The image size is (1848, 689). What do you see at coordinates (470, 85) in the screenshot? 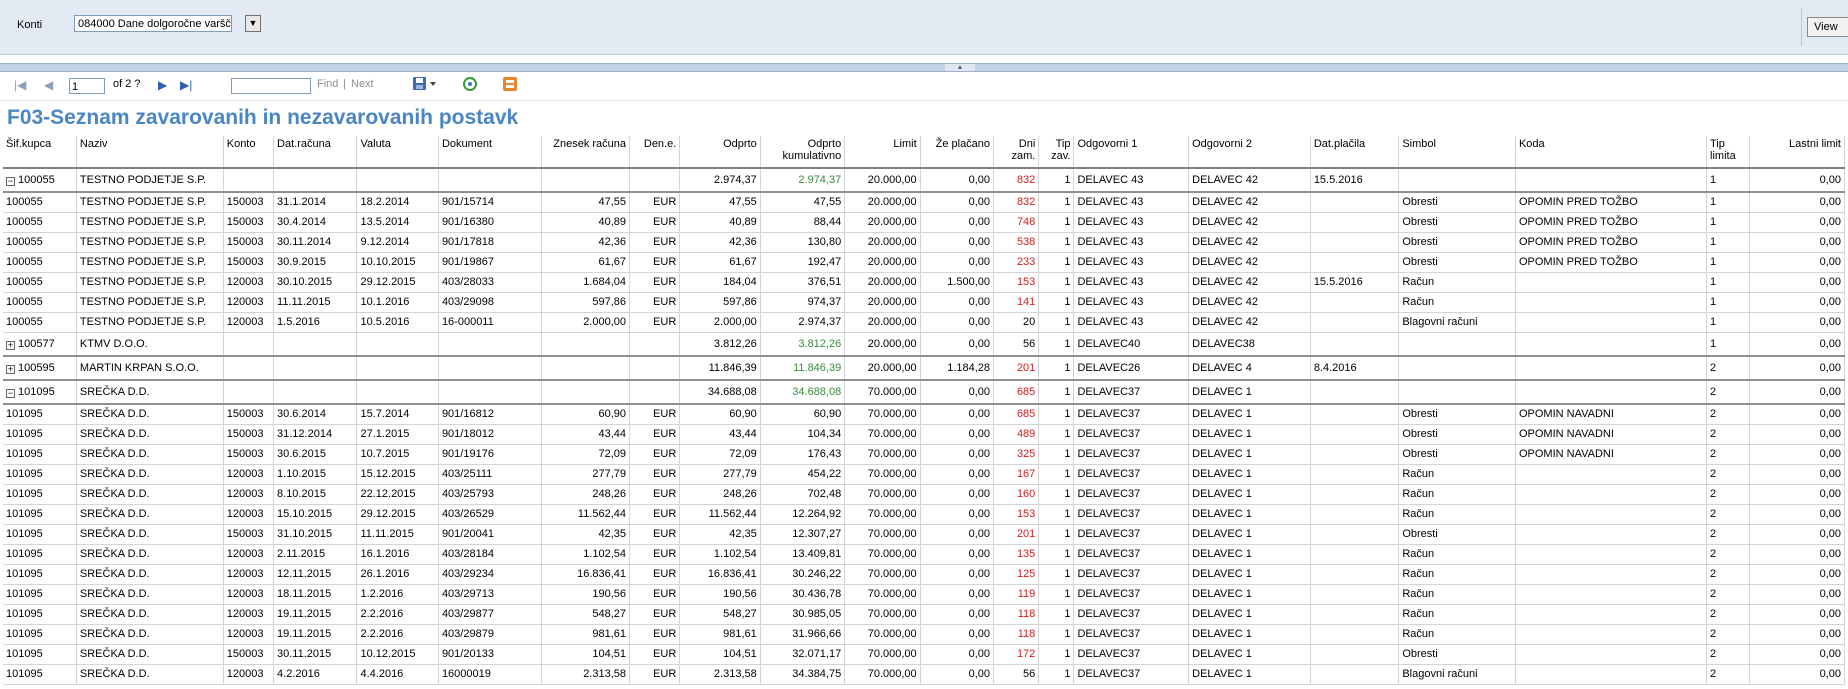
I see `refresh-icon` at bounding box center [470, 85].